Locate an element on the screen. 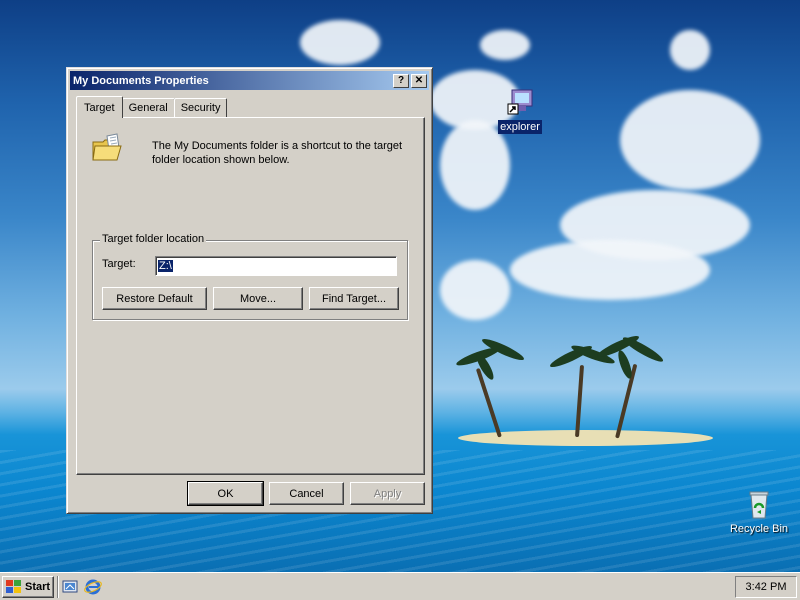  palm-frond is located at coordinates (625, 364).